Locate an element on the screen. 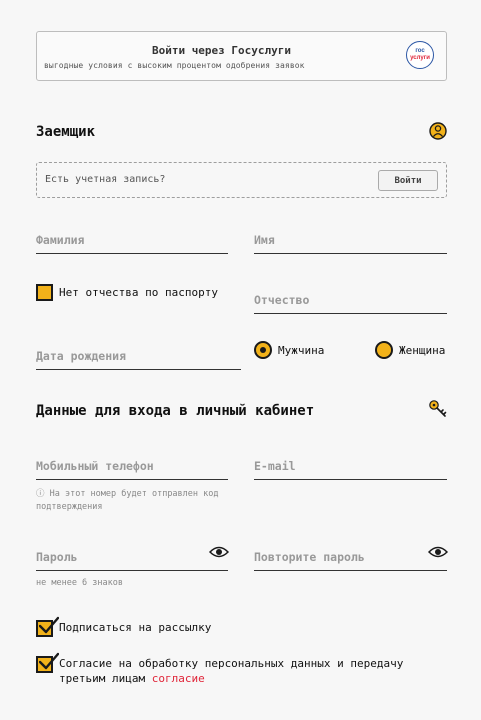 This screenshot has width=481, height=720. phone-field is located at coordinates (132, 467).